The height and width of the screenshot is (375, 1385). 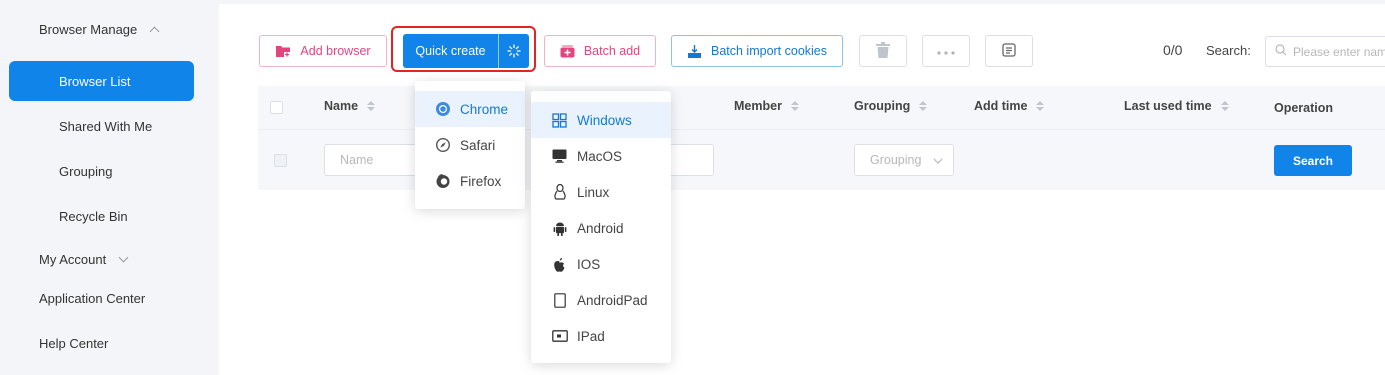 What do you see at coordinates (559, 228) in the screenshot?
I see `android-icon` at bounding box center [559, 228].